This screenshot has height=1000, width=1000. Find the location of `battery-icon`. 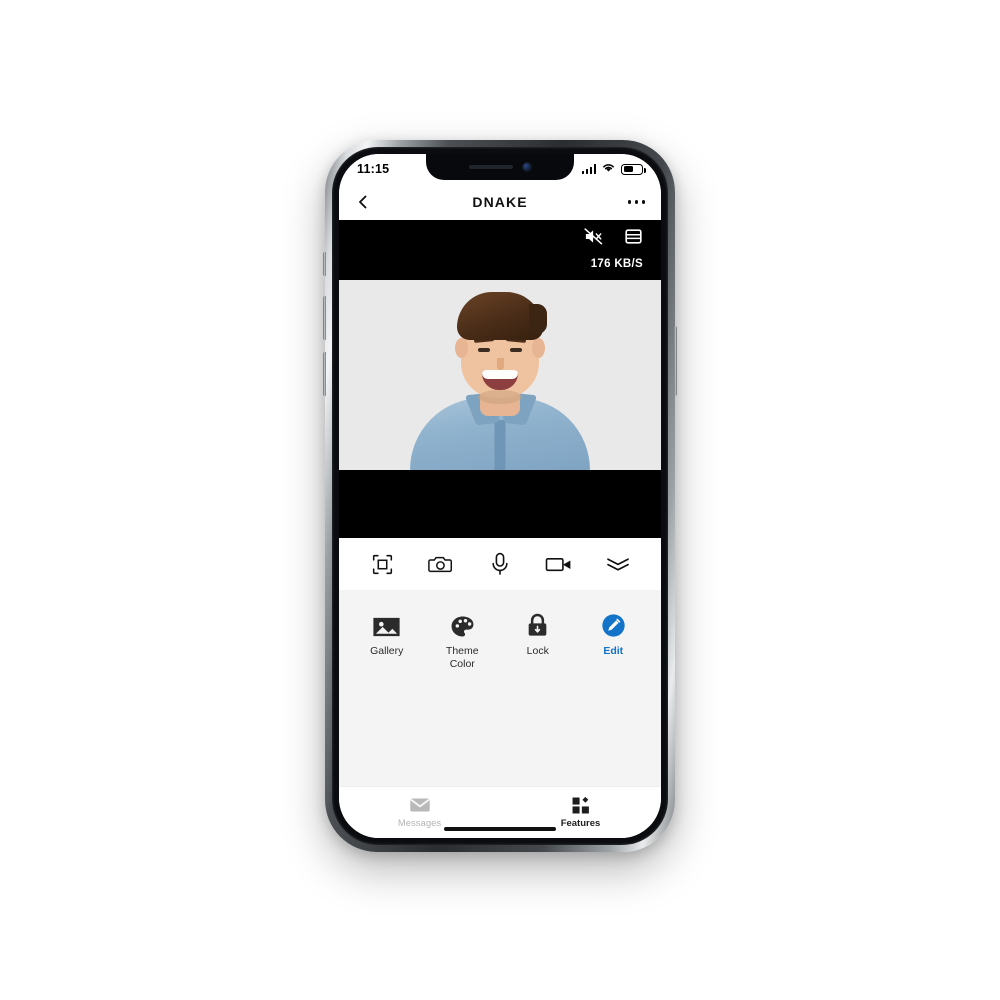

battery-icon is located at coordinates (633, 169).